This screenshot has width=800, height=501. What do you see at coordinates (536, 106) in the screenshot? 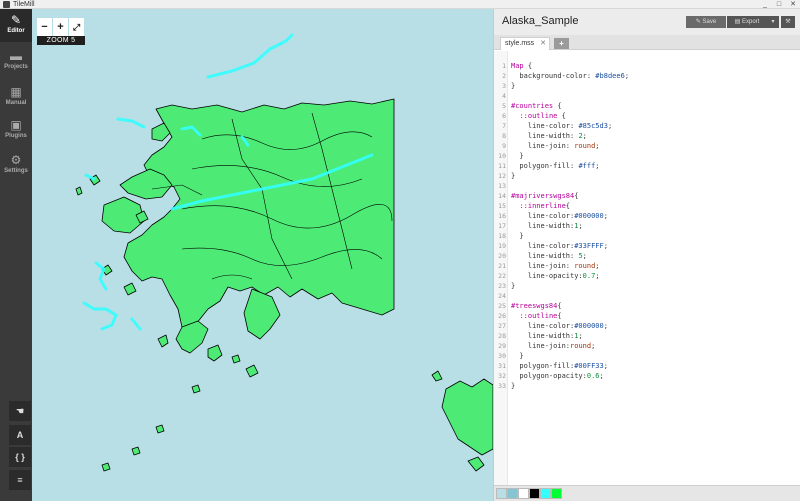
I see `code-text: #countries {` at bounding box center [536, 106].